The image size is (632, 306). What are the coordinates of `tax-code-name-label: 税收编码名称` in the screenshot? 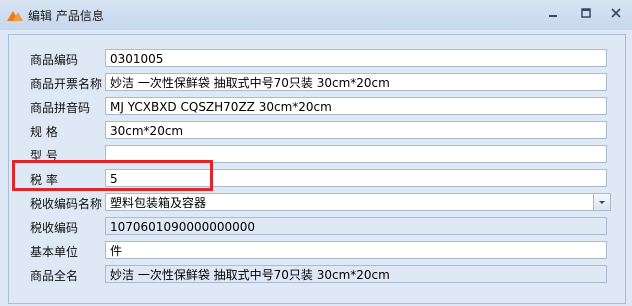 It's located at (66, 204).